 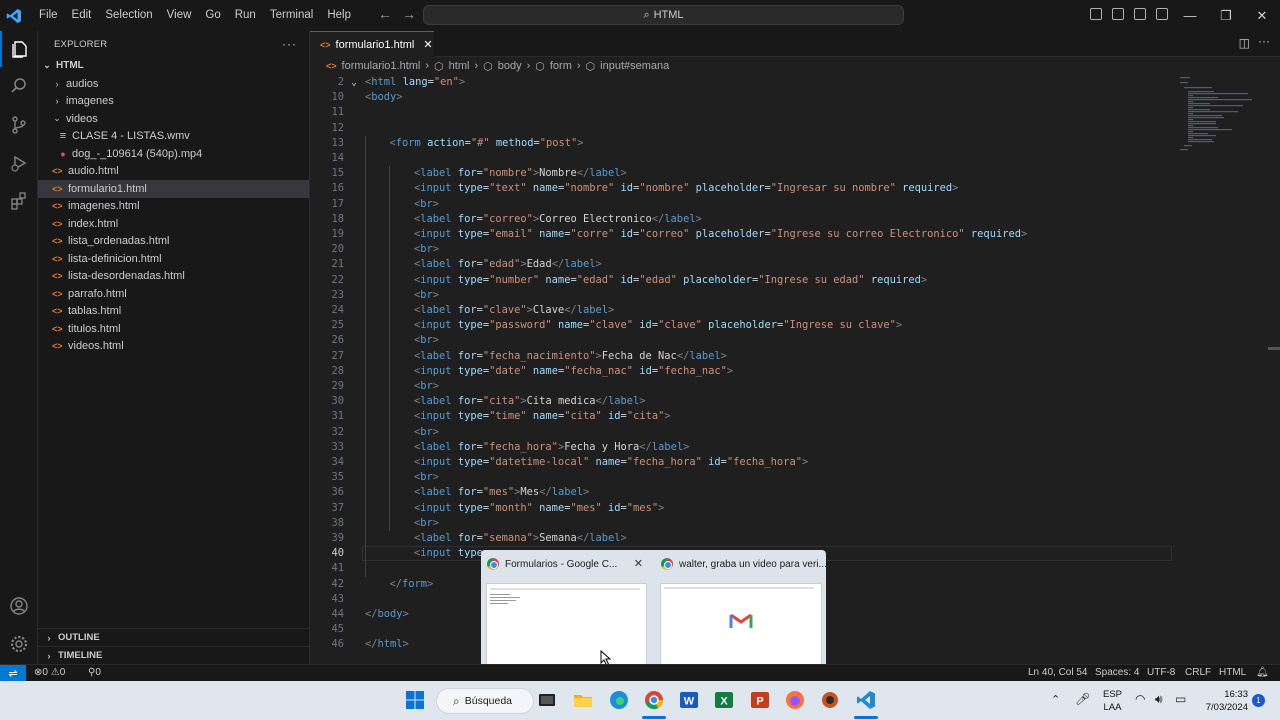 I want to click on task-view-icon, so click(x=547, y=700).